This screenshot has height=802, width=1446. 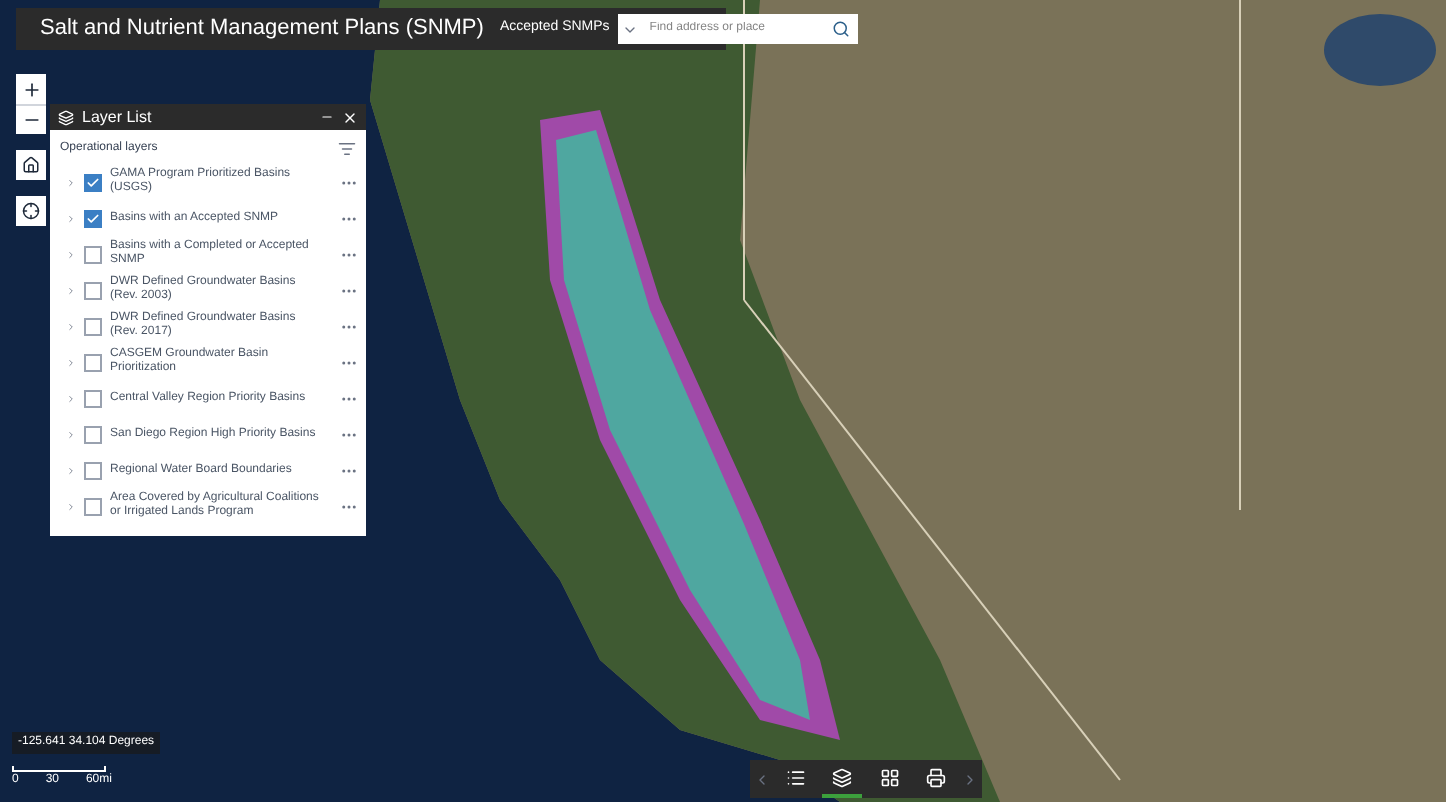 What do you see at coordinates (117, 117) in the screenshot?
I see `panel-title: Layer List` at bounding box center [117, 117].